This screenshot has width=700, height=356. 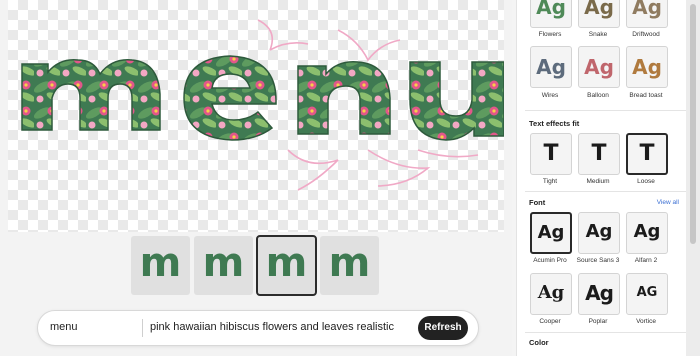 What do you see at coordinates (668, 202) in the screenshot?
I see `view-all-link: View all` at bounding box center [668, 202].